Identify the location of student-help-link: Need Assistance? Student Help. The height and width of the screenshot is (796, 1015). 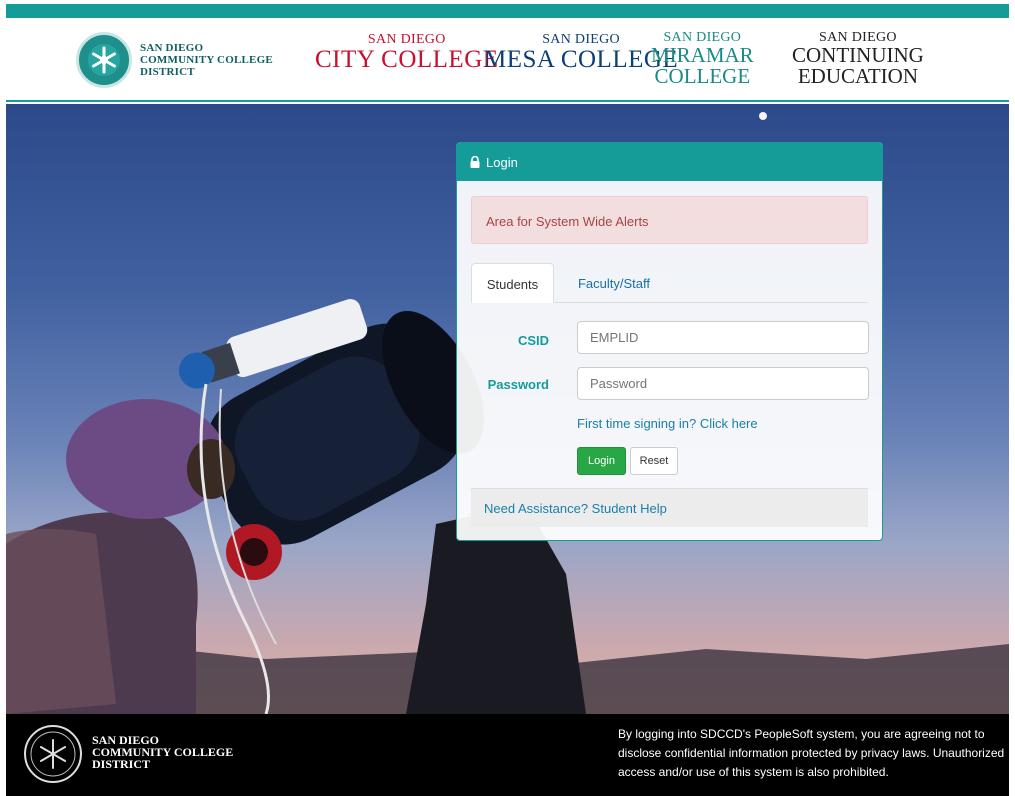
(575, 508).